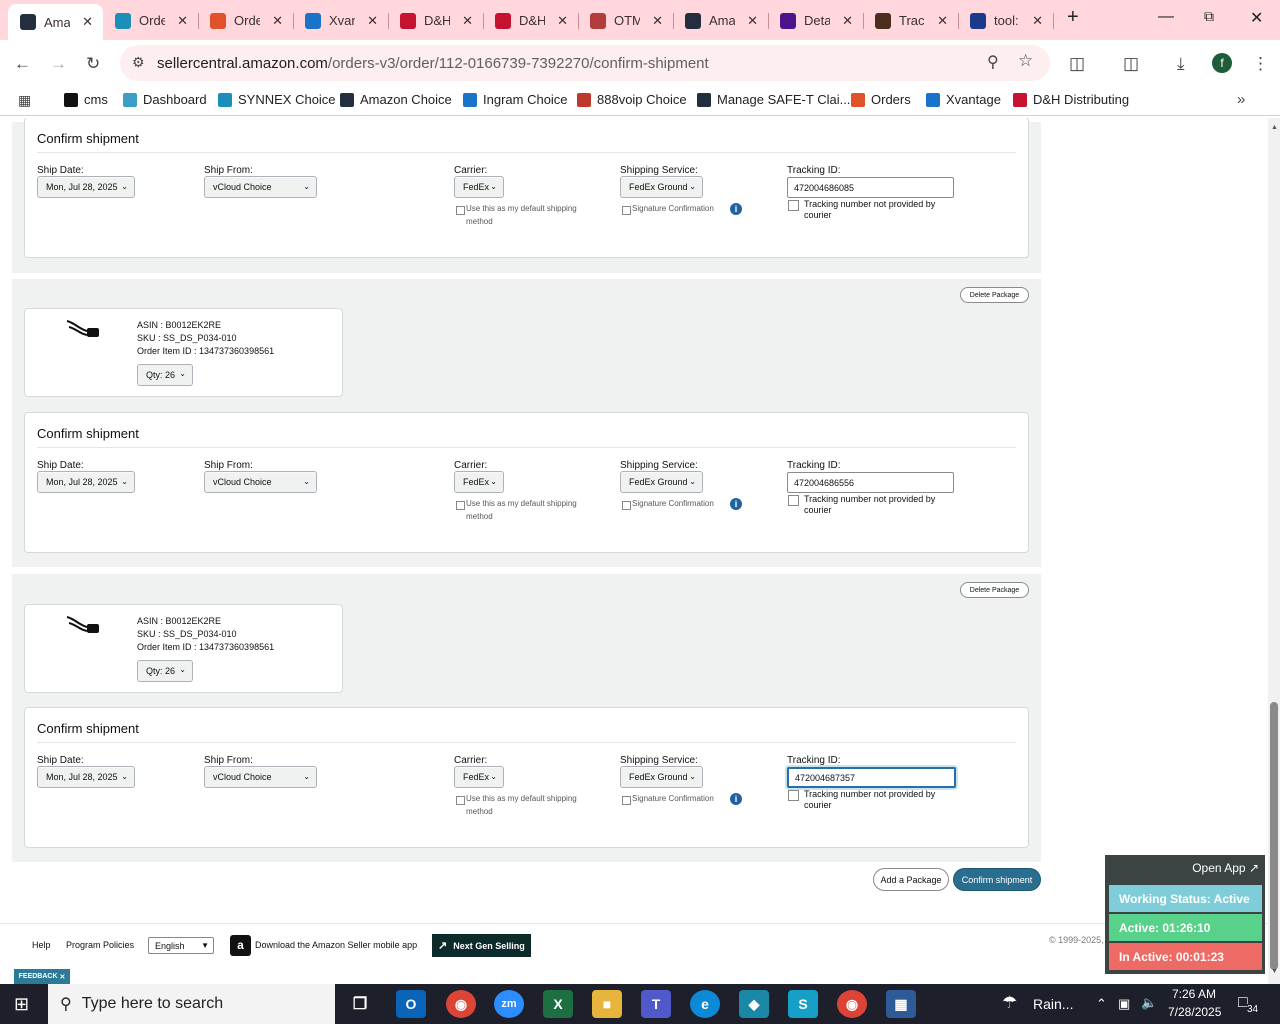  I want to click on extensions-icon: ◫, so click(1077, 64).